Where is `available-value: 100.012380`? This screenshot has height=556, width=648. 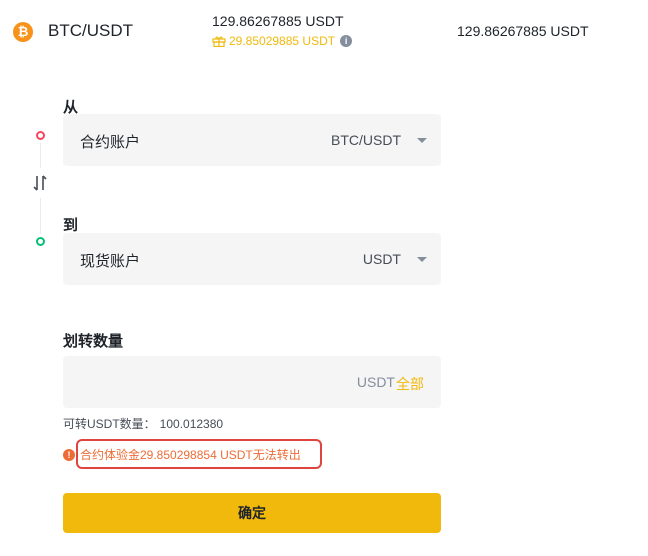
available-value: 100.012380 is located at coordinates (191, 424).